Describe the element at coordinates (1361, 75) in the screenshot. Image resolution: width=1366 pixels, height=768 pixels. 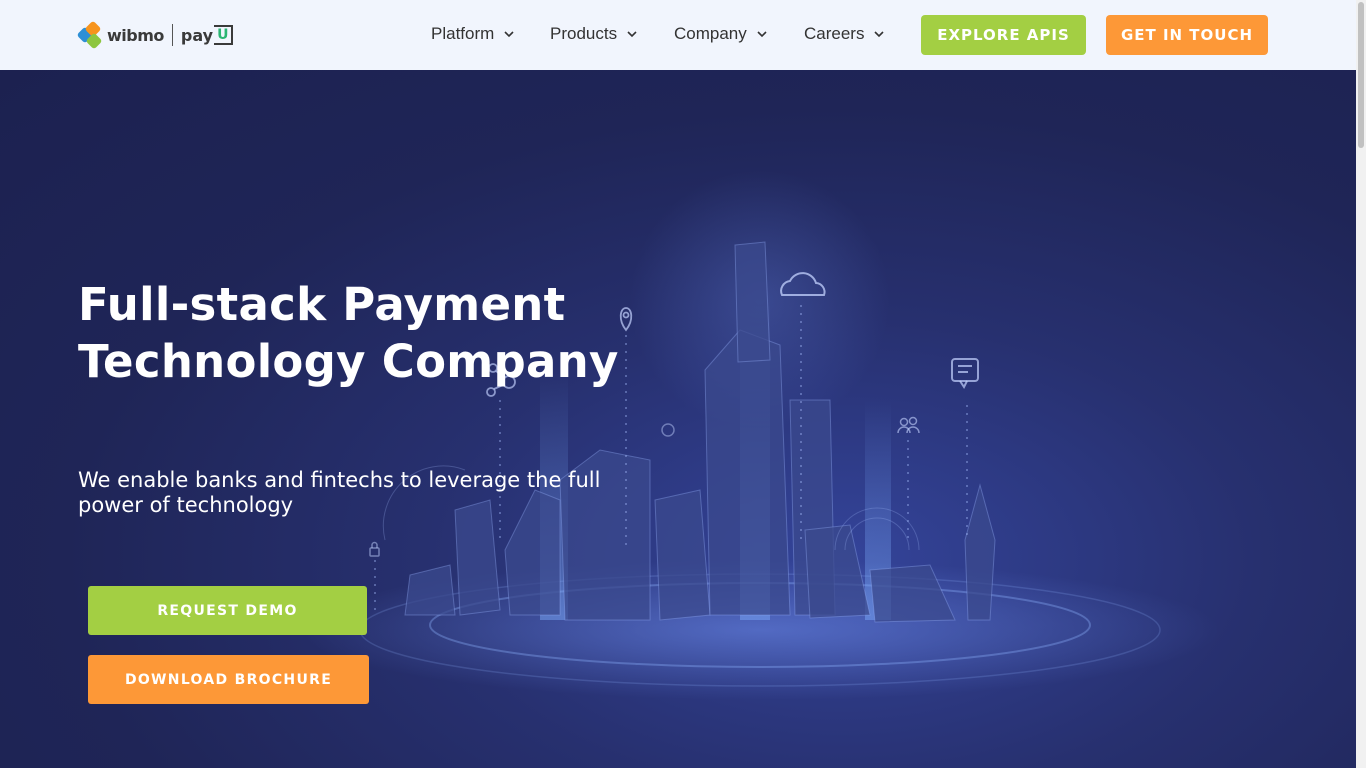
I see `scrollbar-thumb` at that location.